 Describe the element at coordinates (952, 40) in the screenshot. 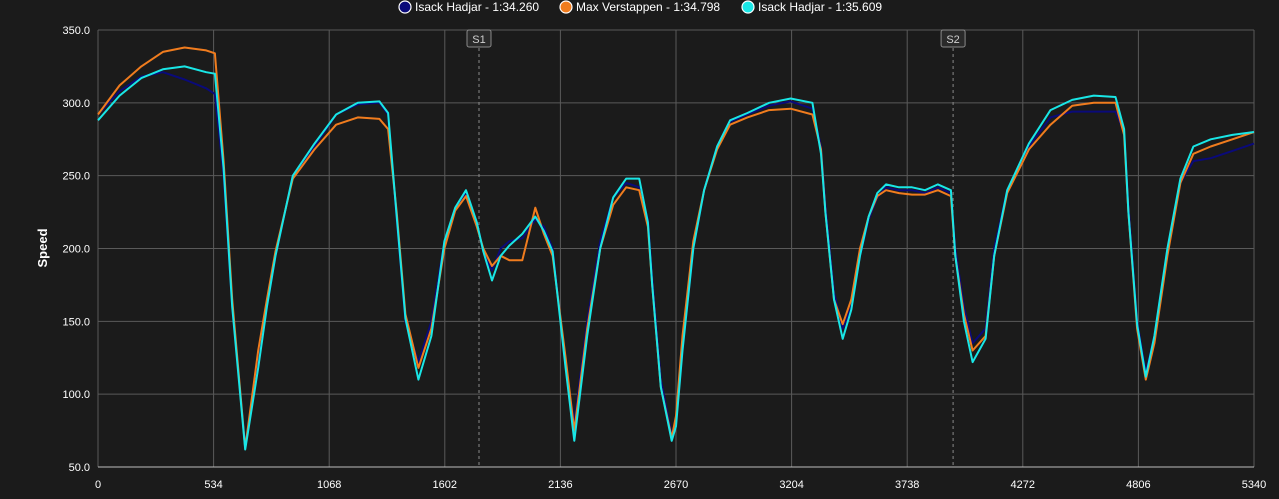

I see `sector-label: S2` at that location.